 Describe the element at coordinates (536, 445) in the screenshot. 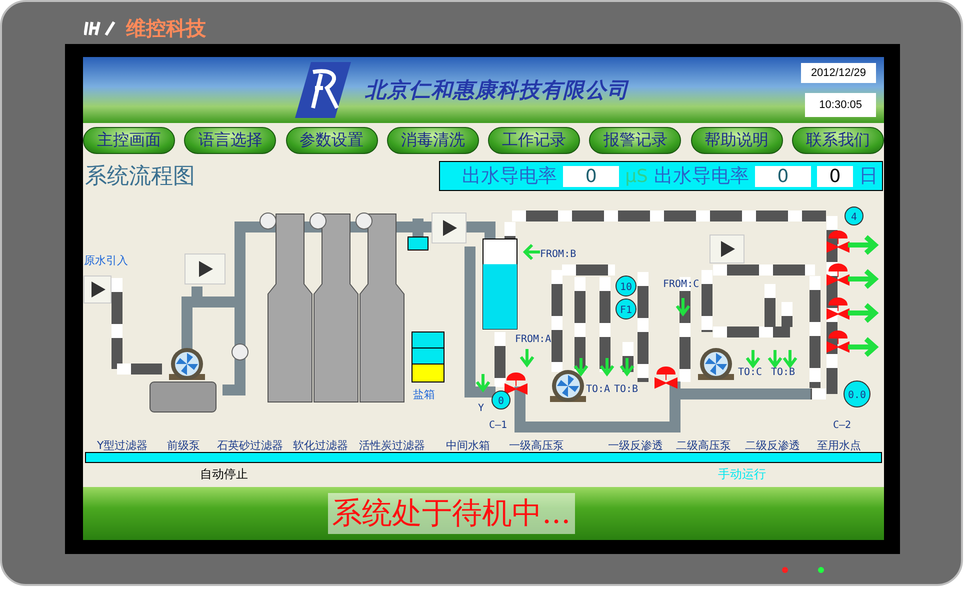

I see `stage-label: 一级高压泵` at that location.